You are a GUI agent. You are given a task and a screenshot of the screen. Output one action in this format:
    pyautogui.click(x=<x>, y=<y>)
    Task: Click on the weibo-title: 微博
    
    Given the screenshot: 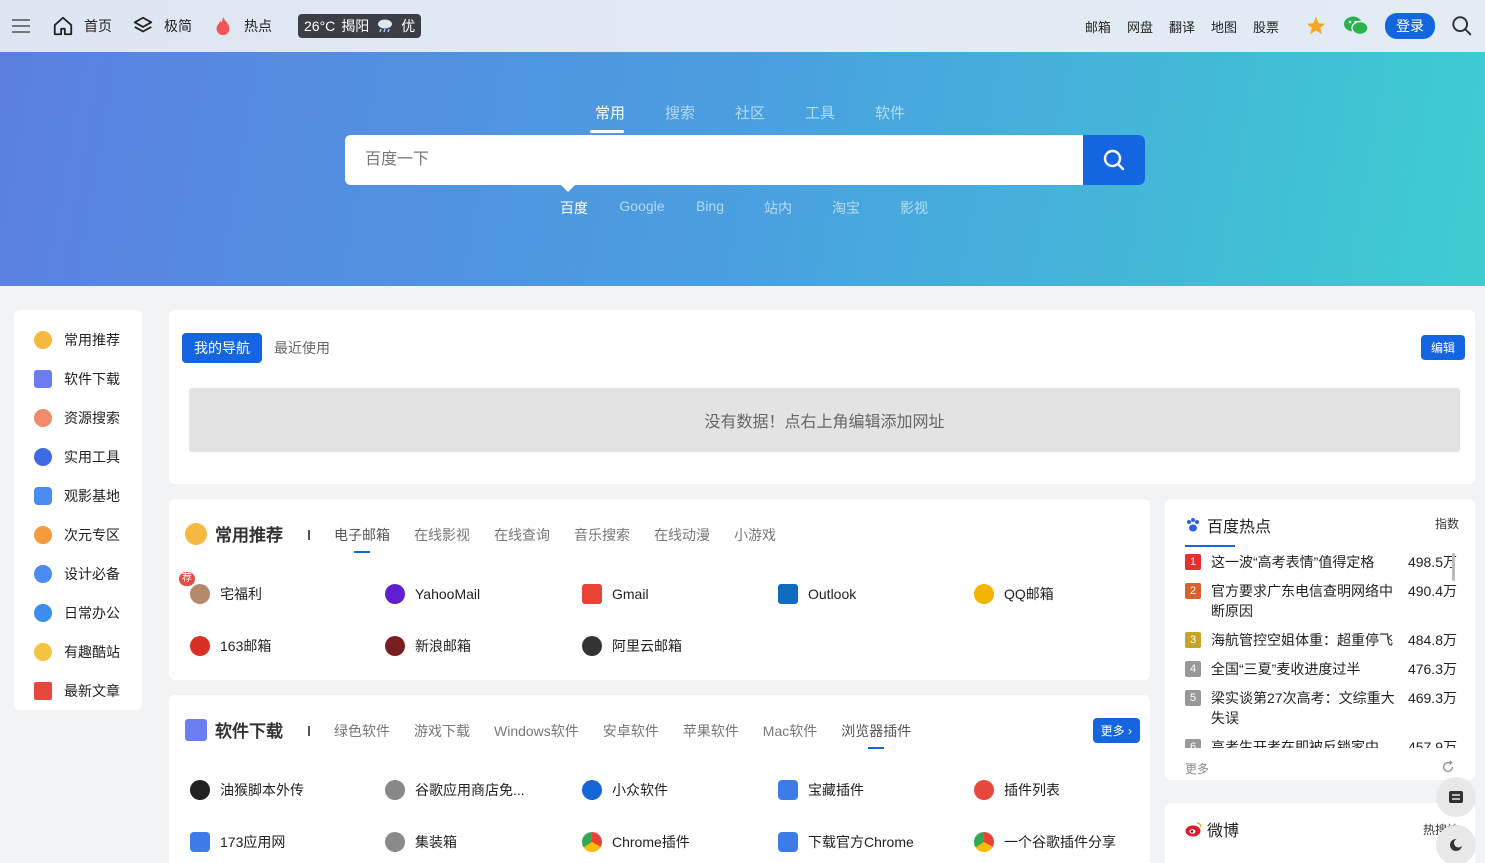 What is the action you would take?
    pyautogui.click(x=1212, y=829)
    